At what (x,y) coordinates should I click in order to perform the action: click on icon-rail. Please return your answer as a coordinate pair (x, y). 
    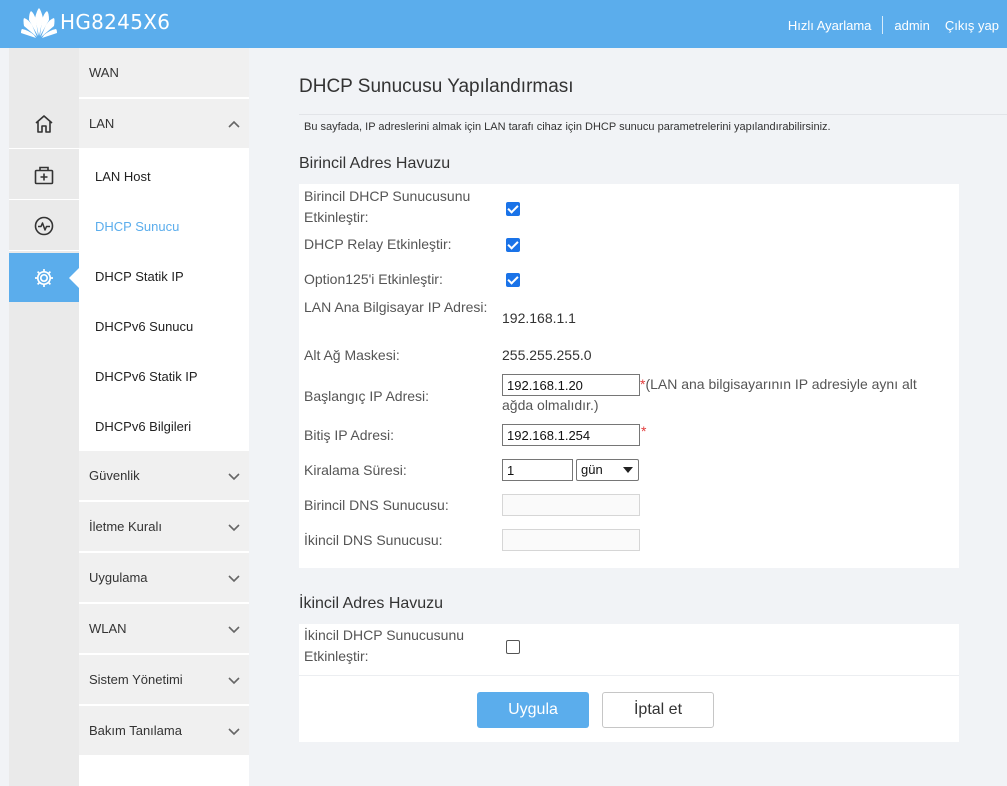
    Looking at the image, I should click on (44, 417).